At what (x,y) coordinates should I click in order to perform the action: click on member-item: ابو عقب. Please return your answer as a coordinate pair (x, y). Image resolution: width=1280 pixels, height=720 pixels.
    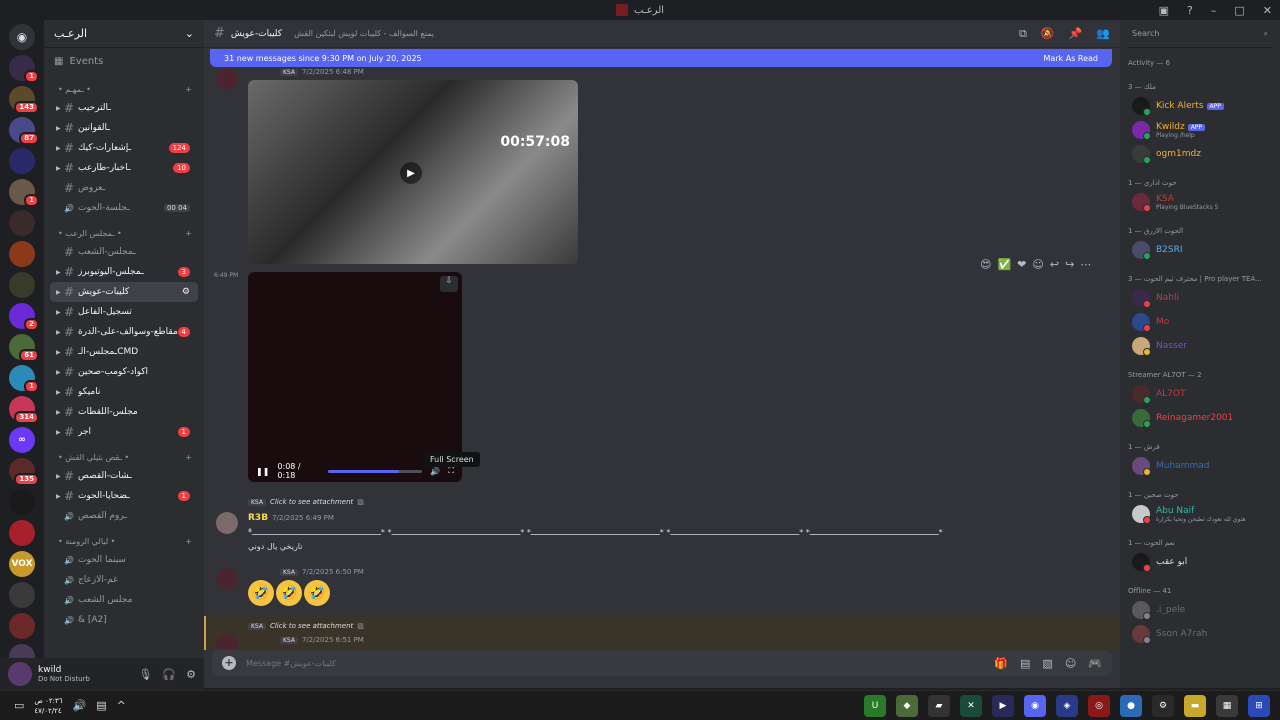
    Looking at the image, I should click on (1200, 562).